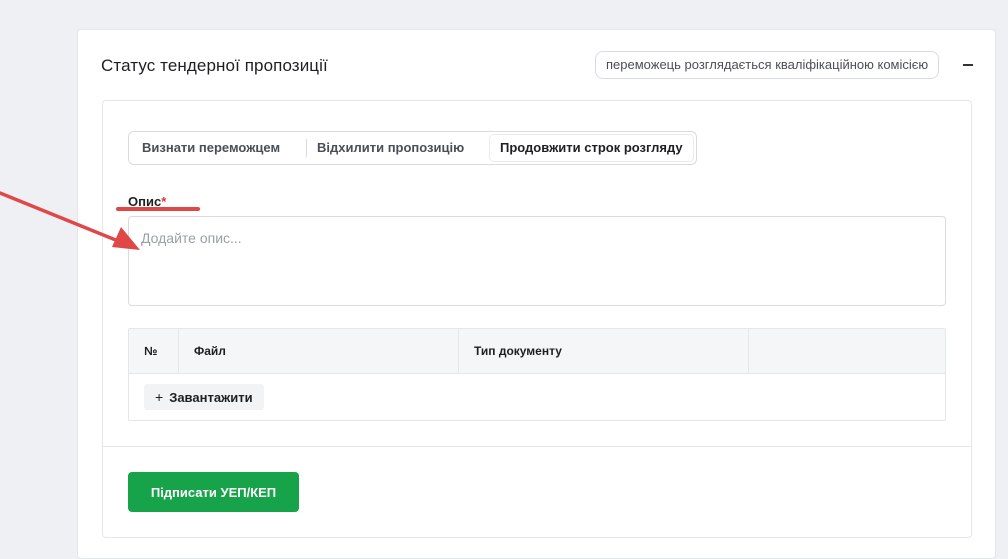  I want to click on sign-button: Підписати УЕП/КЕП, so click(213, 492).